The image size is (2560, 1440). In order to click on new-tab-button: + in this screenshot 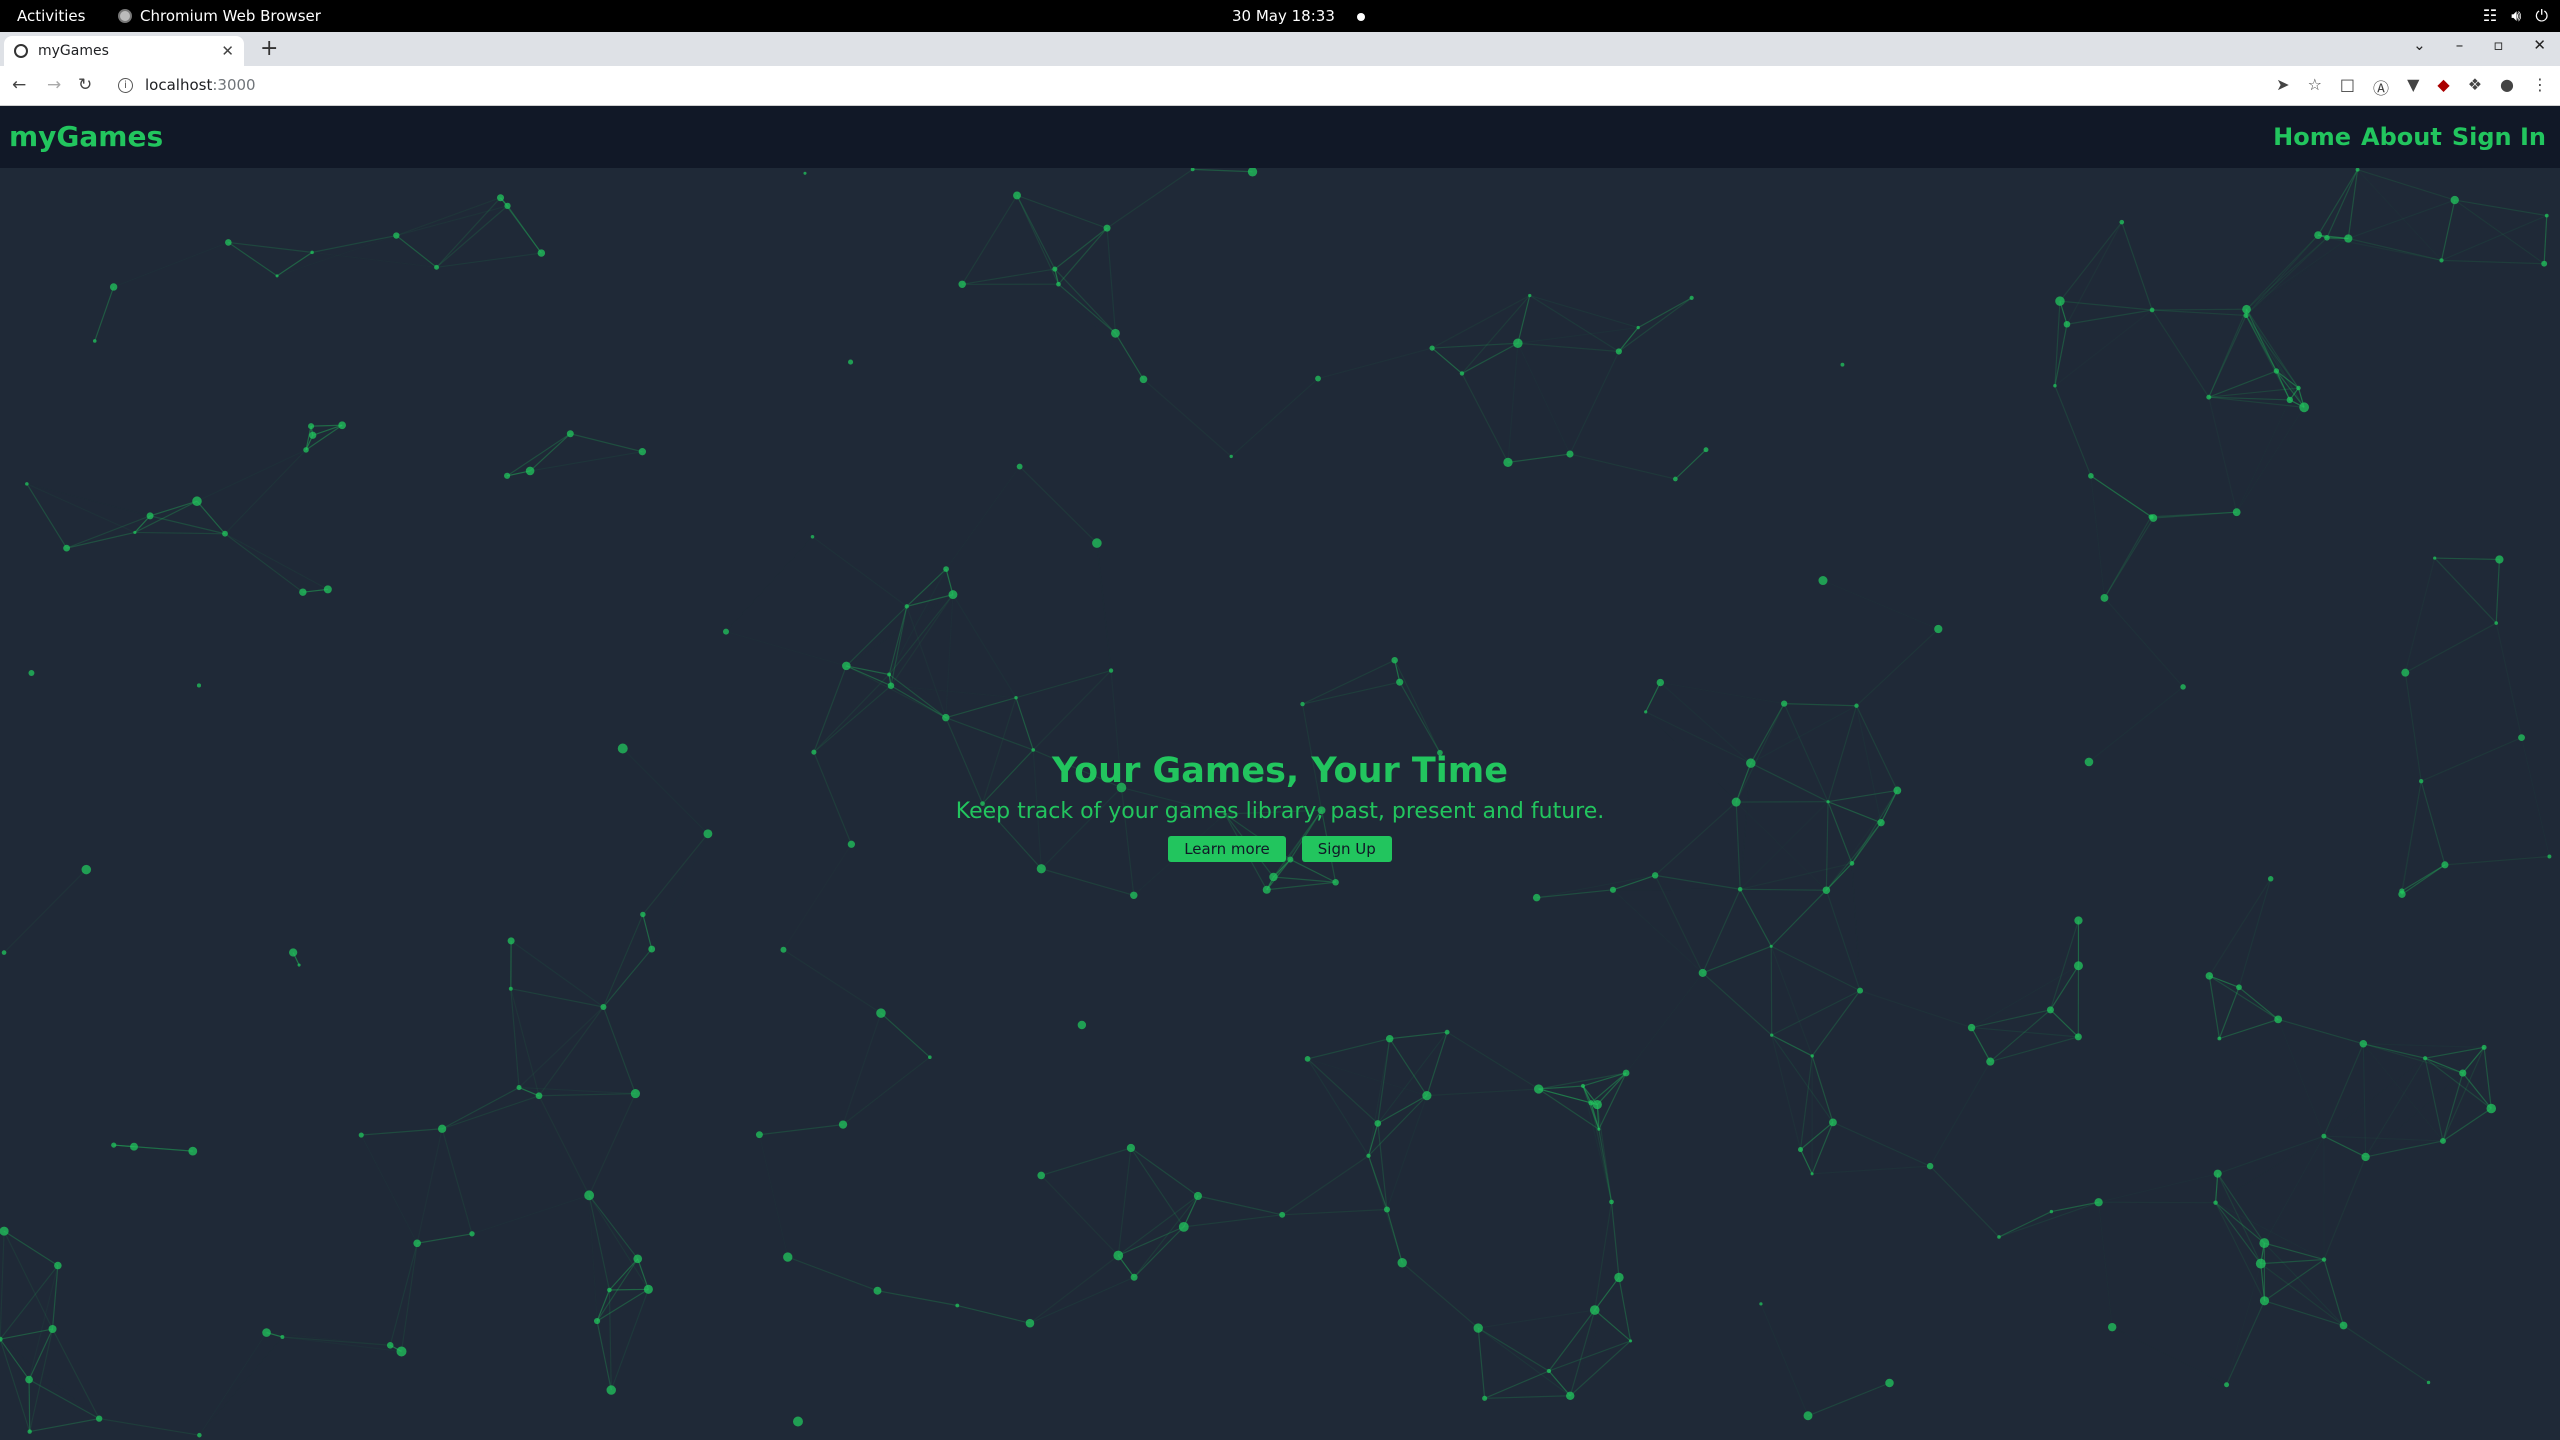, I will do `click(269, 48)`.